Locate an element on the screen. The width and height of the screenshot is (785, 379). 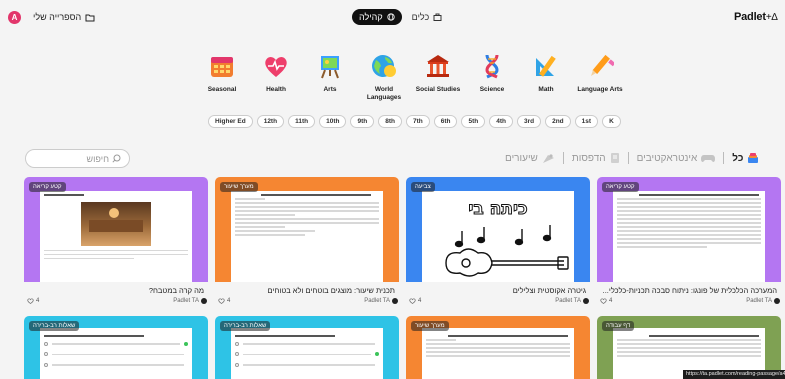
padlet-logo: Padlet+∆ is located at coordinates (756, 17).